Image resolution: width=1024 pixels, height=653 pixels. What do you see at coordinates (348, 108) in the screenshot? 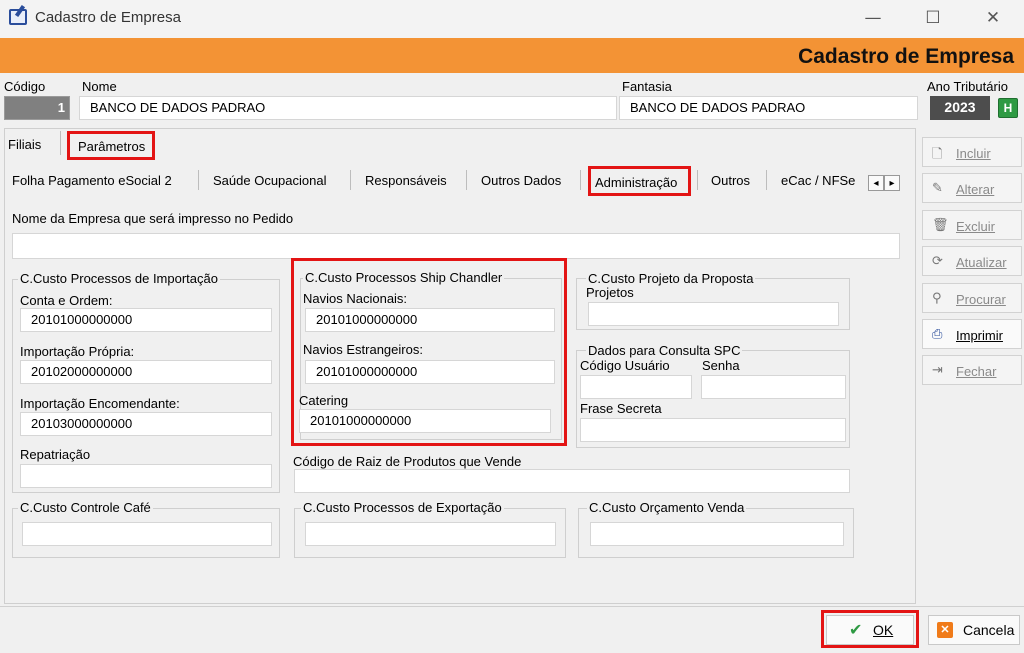
I see `nome-field: BANCO DE DADOS PADRAO` at bounding box center [348, 108].